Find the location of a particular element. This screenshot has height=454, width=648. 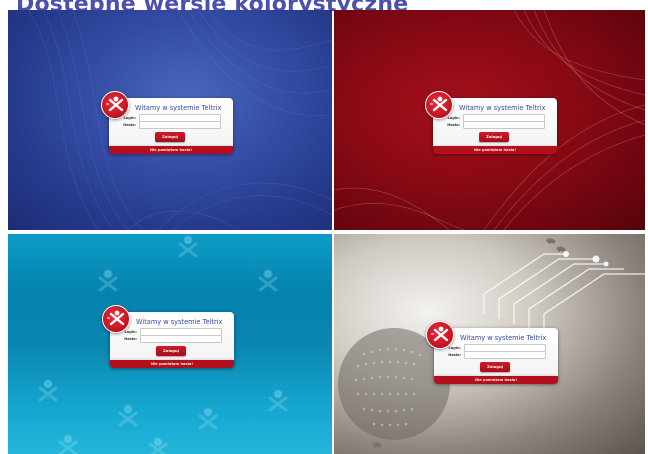

person-silhouette-icon is located at coordinates (188, 246).